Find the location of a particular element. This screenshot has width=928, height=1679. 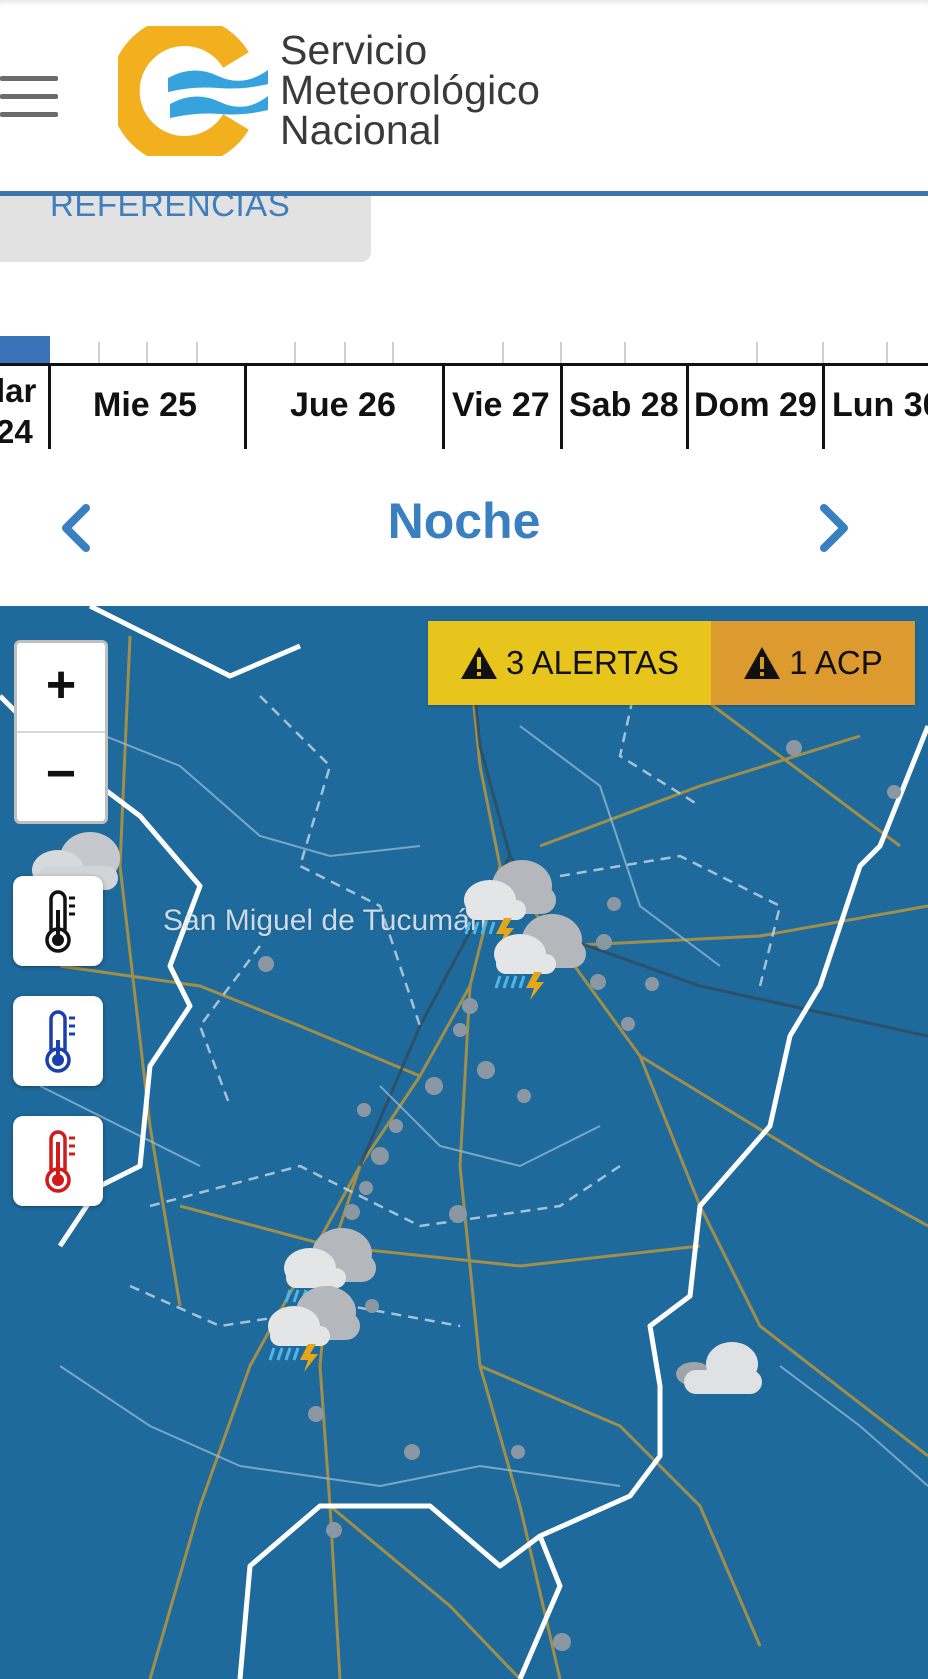

timeline-day-thu: Jue 26 is located at coordinates (343, 405).